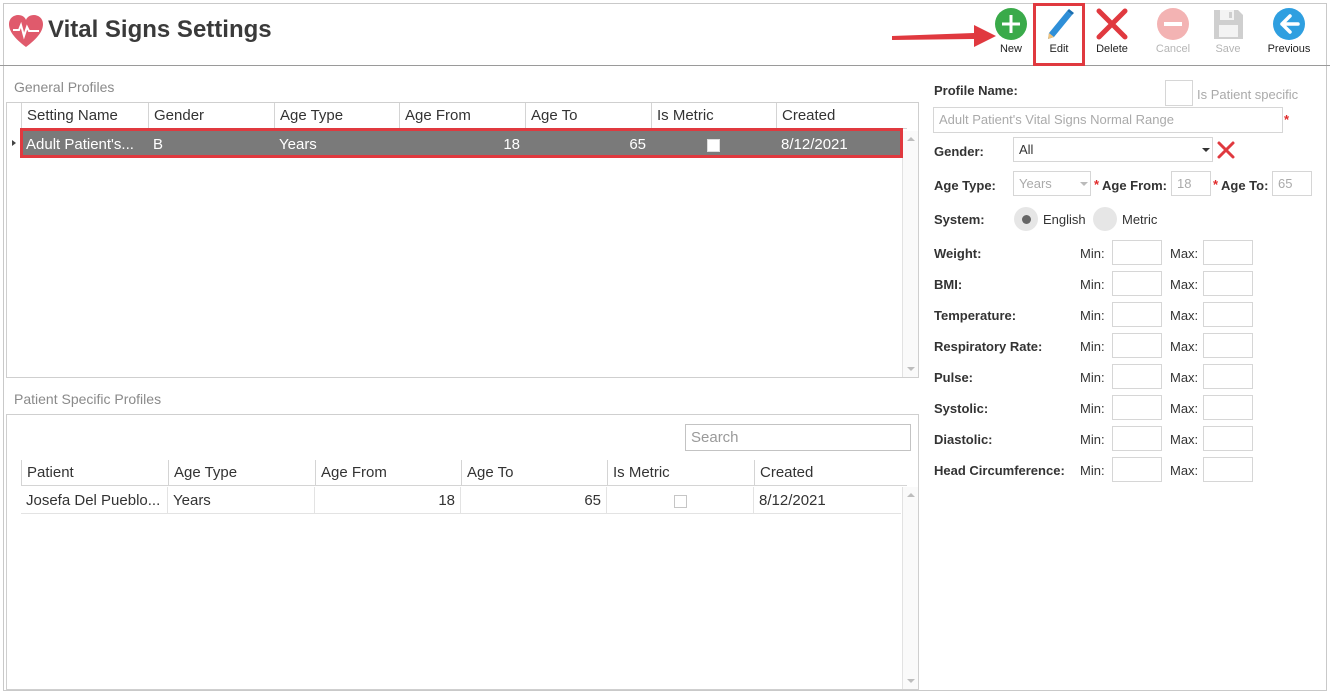 The height and width of the screenshot is (694, 1330). What do you see at coordinates (1137, 438) in the screenshot?
I see `diastolic-min-field` at bounding box center [1137, 438].